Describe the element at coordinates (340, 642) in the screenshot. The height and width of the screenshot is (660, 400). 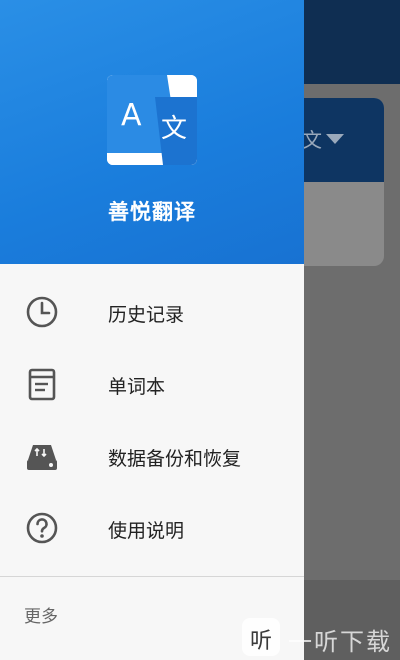
I see `watermark-text: 一听下载` at that location.